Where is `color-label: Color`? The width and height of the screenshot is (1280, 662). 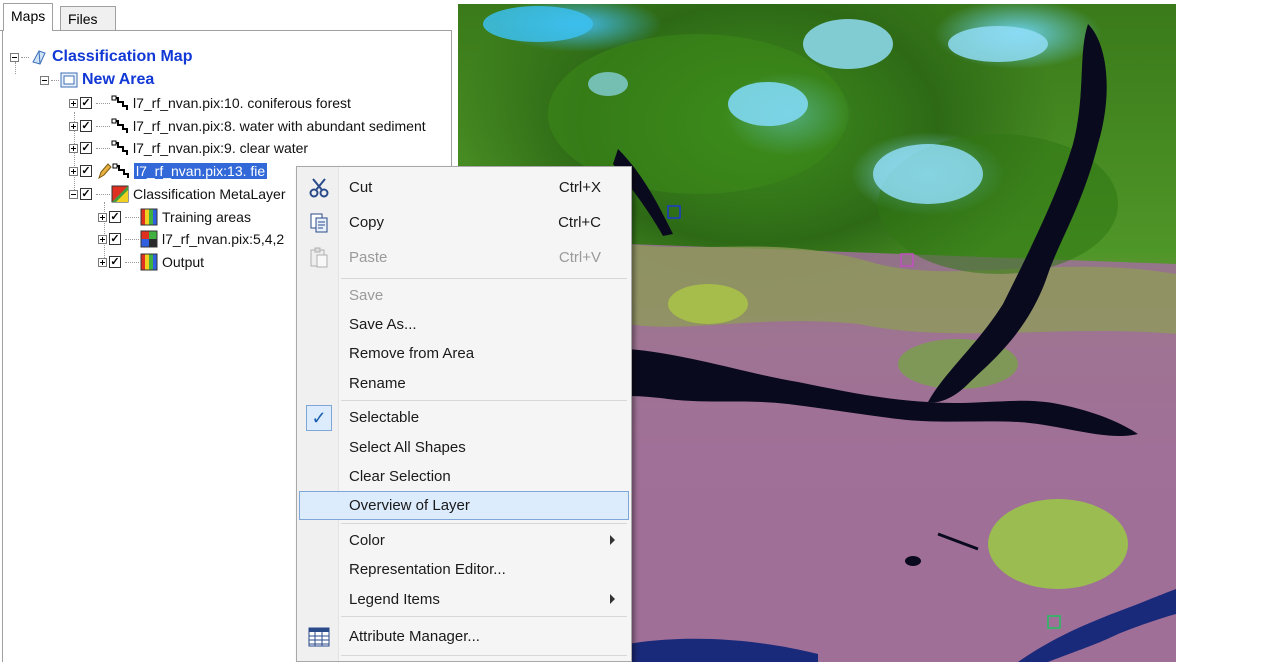
color-label: Color is located at coordinates (367, 540).